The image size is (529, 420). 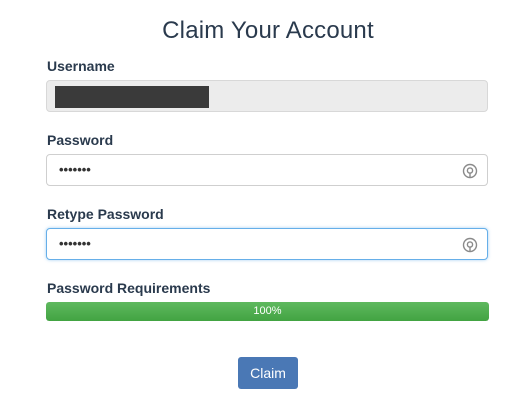 What do you see at coordinates (132, 97) in the screenshot?
I see `redacted-username` at bounding box center [132, 97].